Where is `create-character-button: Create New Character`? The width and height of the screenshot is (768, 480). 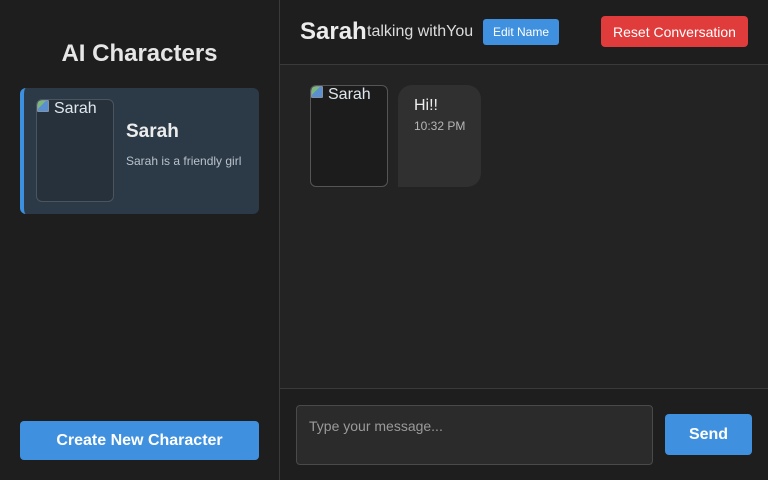
create-character-button: Create New Character is located at coordinates (139, 440).